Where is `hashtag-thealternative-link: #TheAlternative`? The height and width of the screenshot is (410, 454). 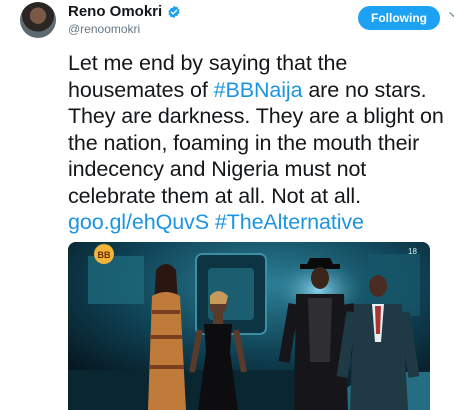 hashtag-thealternative-link: #TheAlternative is located at coordinates (289, 222).